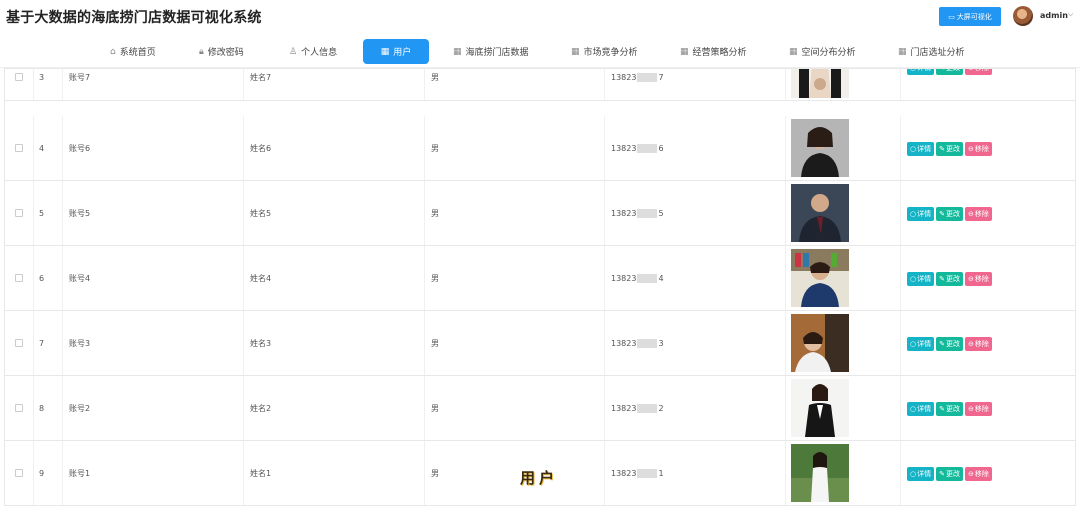 This screenshot has height=510, width=1080. I want to click on nav-item-site-analysis: ▦ 门店选址分析, so click(931, 51).